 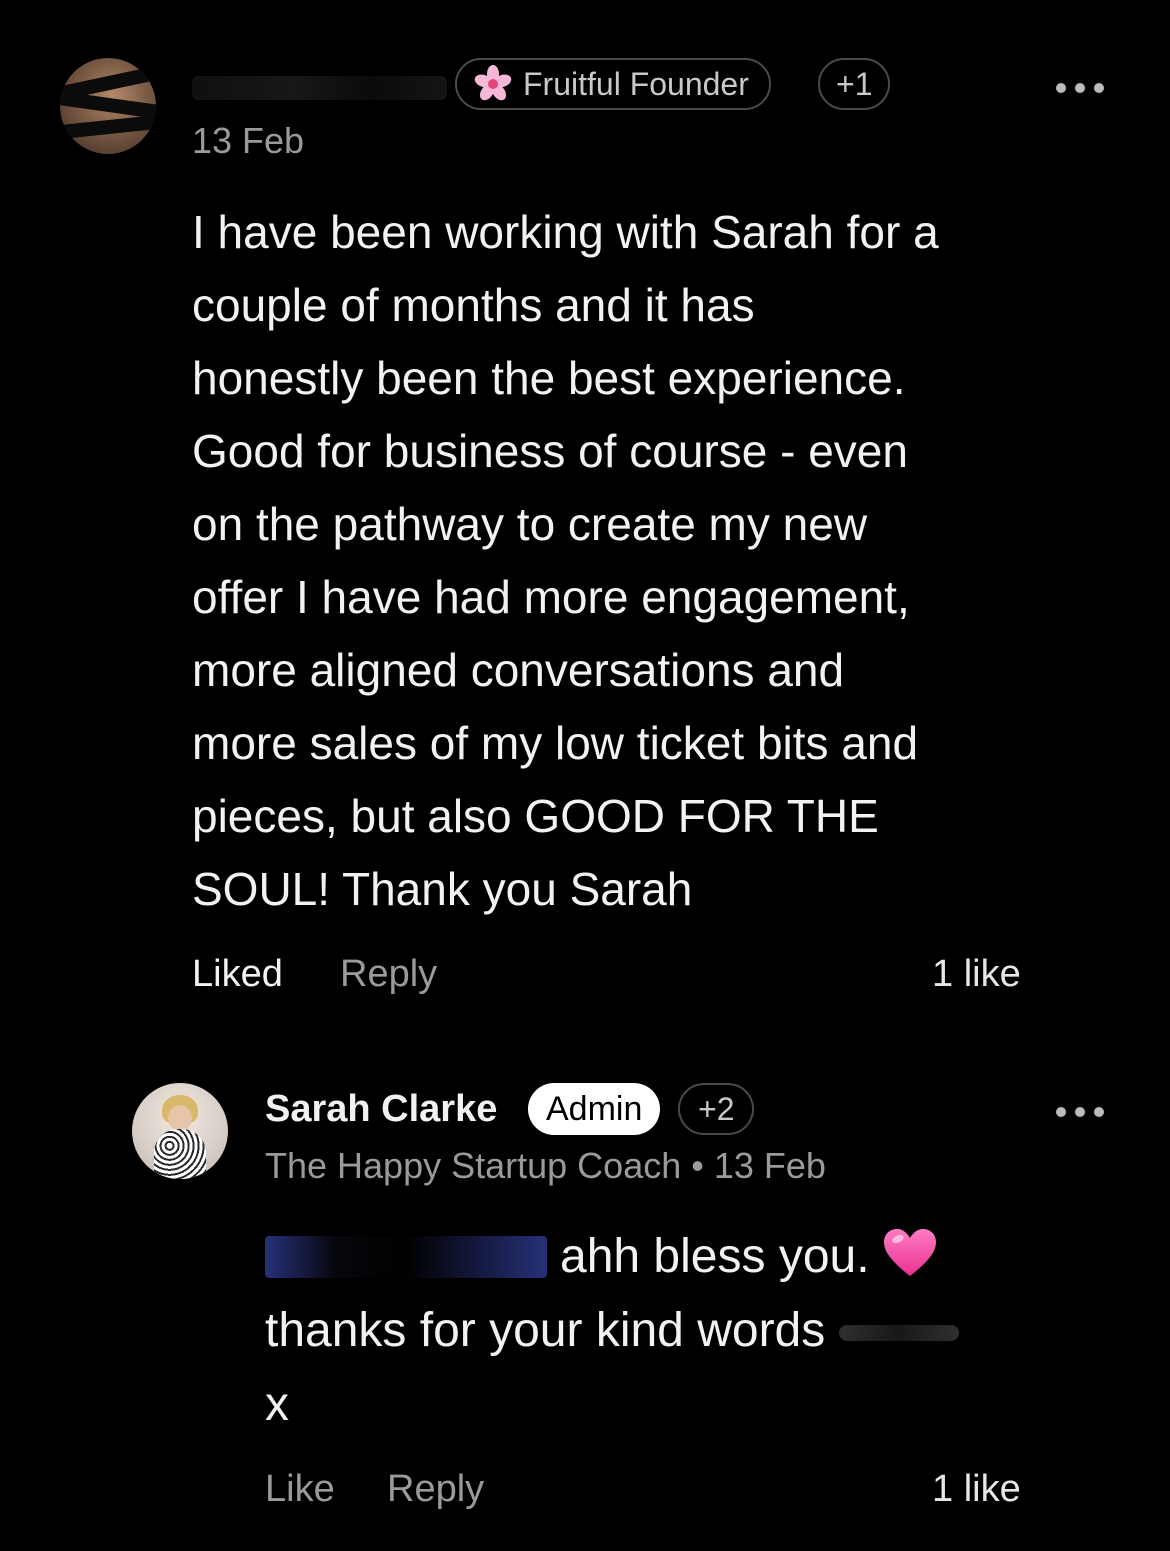 What do you see at coordinates (549, 378) in the screenshot?
I see `comment-line: honestly been the best experience.` at bounding box center [549, 378].